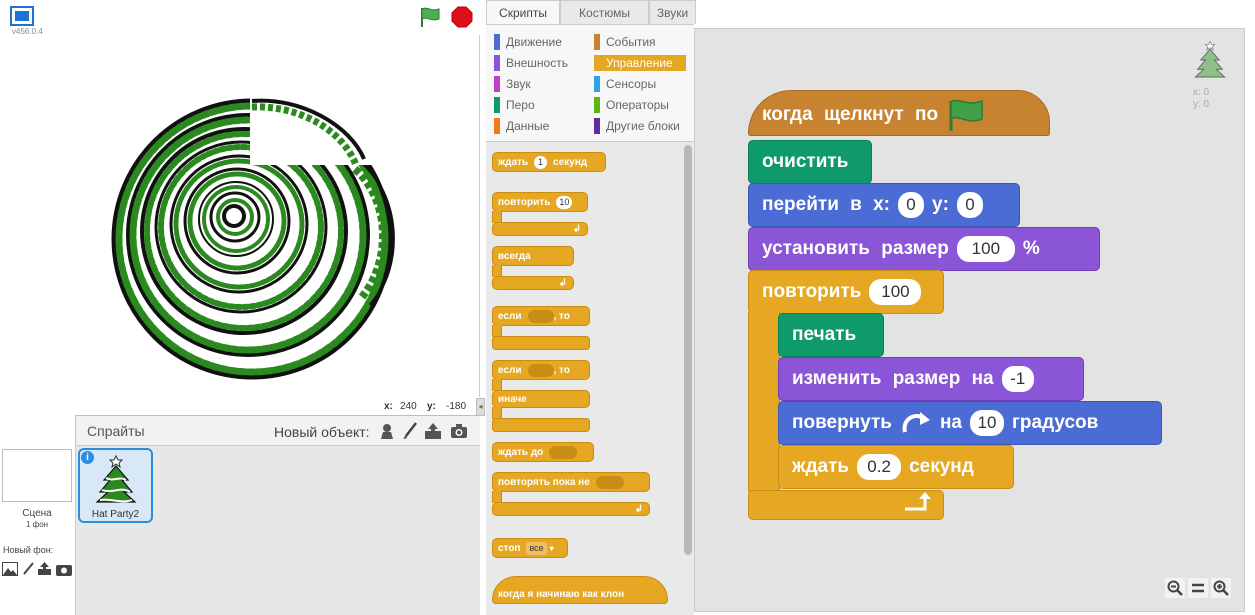 This screenshot has height=615, width=1255. What do you see at coordinates (1017, 379) in the screenshot?
I see `change-size-input: -1` at bounding box center [1017, 379].